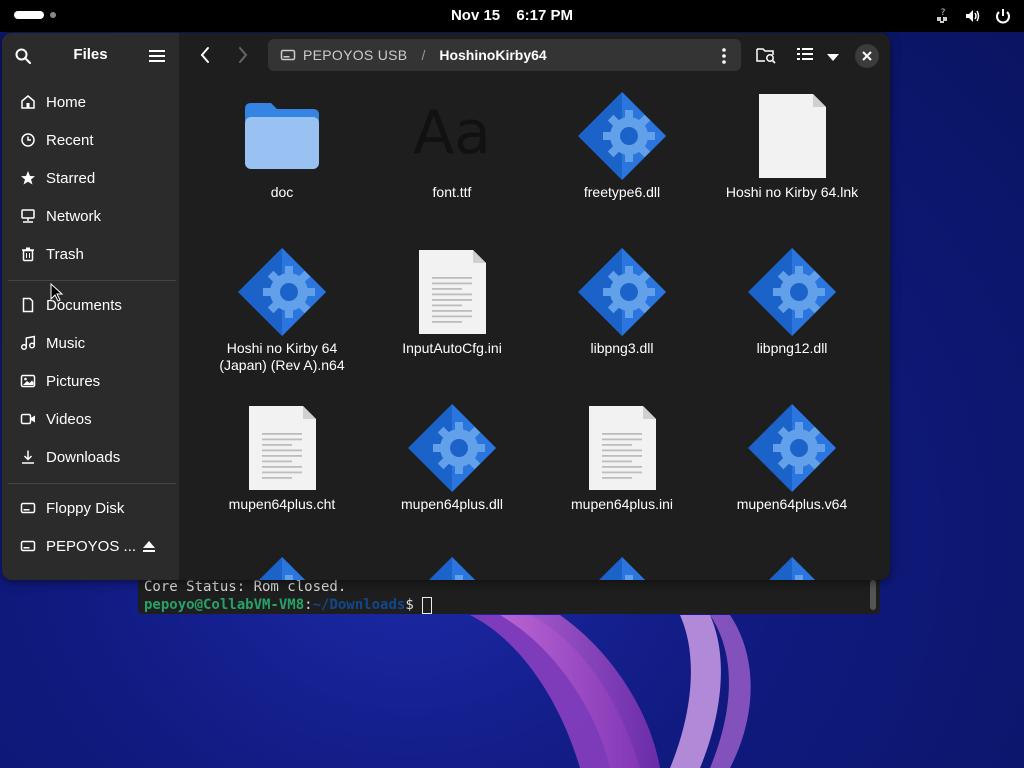  What do you see at coordinates (28, 102) in the screenshot?
I see `home-icon` at bounding box center [28, 102].